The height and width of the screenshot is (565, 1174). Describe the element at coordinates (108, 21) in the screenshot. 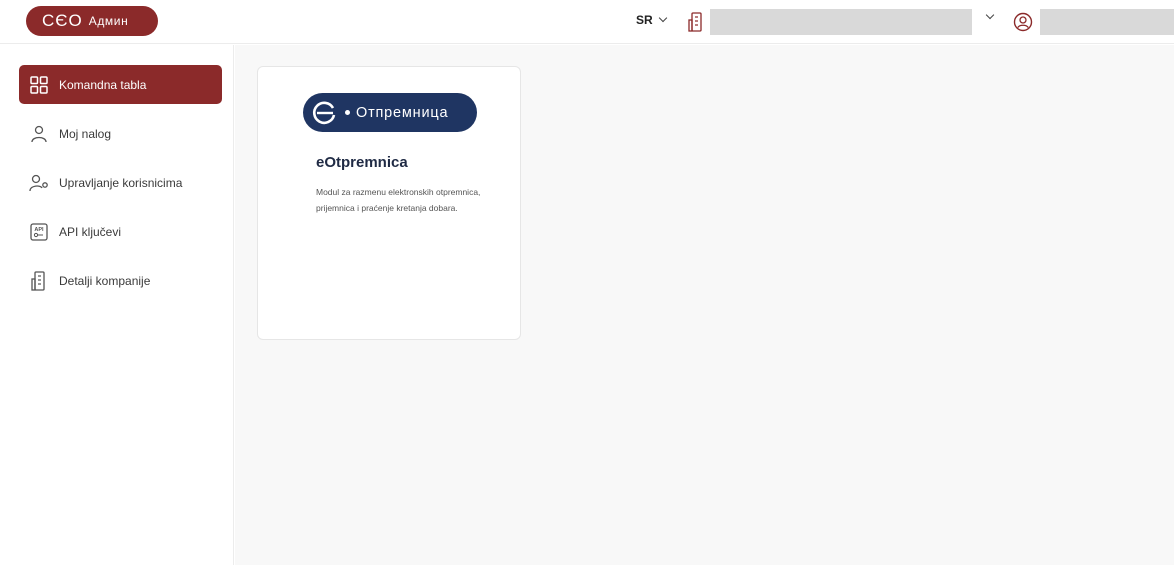

I see `logo-text: Админ` at that location.